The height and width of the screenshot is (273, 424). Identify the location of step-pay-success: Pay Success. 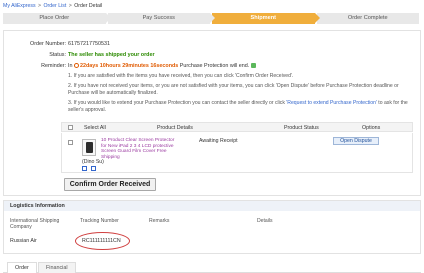
(161, 18).